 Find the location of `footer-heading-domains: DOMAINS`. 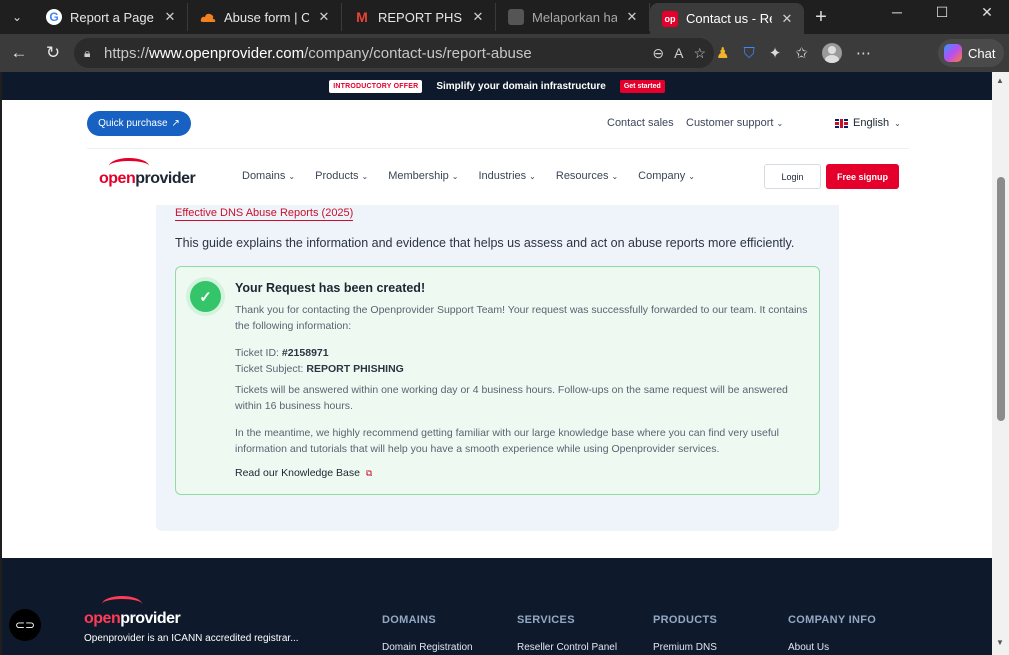

footer-heading-domains: DOMAINS is located at coordinates (409, 620).